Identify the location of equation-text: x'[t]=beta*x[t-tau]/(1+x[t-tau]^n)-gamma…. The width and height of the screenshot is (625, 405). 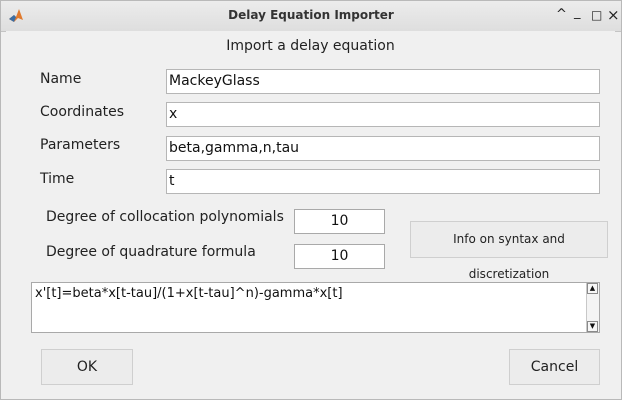
(189, 293).